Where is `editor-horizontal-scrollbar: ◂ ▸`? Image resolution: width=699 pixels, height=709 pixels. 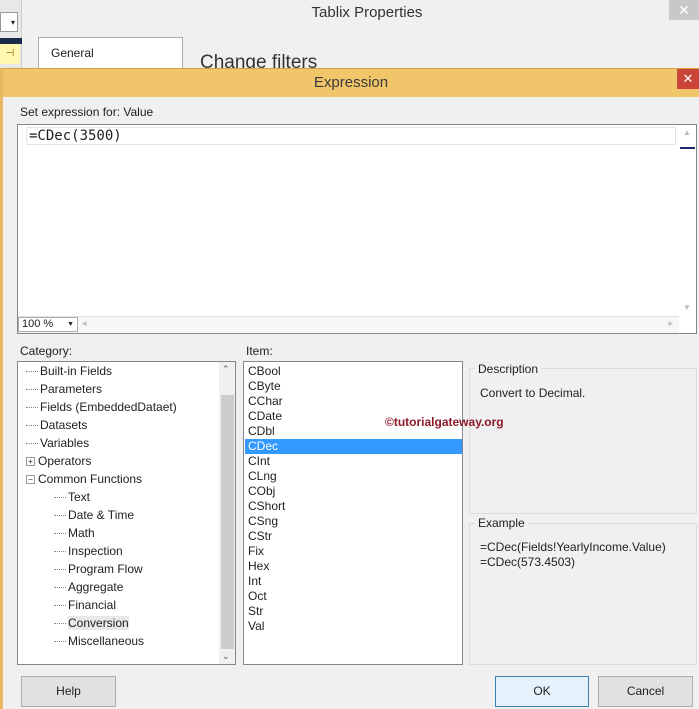
editor-horizontal-scrollbar: ◂ ▸ is located at coordinates (348, 324).